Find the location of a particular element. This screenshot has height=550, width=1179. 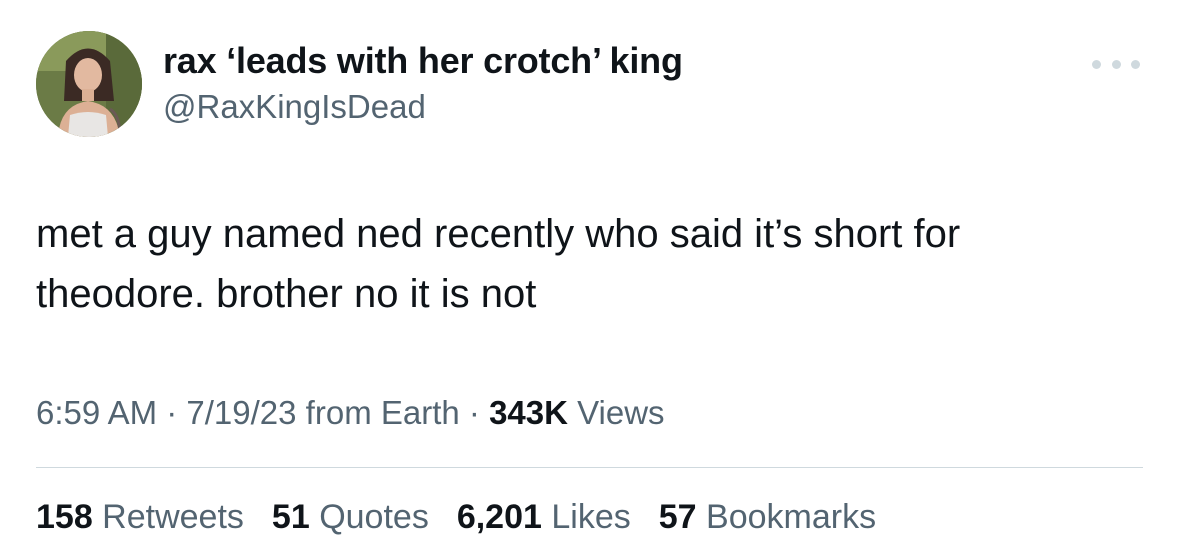

tweet-time: 6:59 AM is located at coordinates (96, 412).